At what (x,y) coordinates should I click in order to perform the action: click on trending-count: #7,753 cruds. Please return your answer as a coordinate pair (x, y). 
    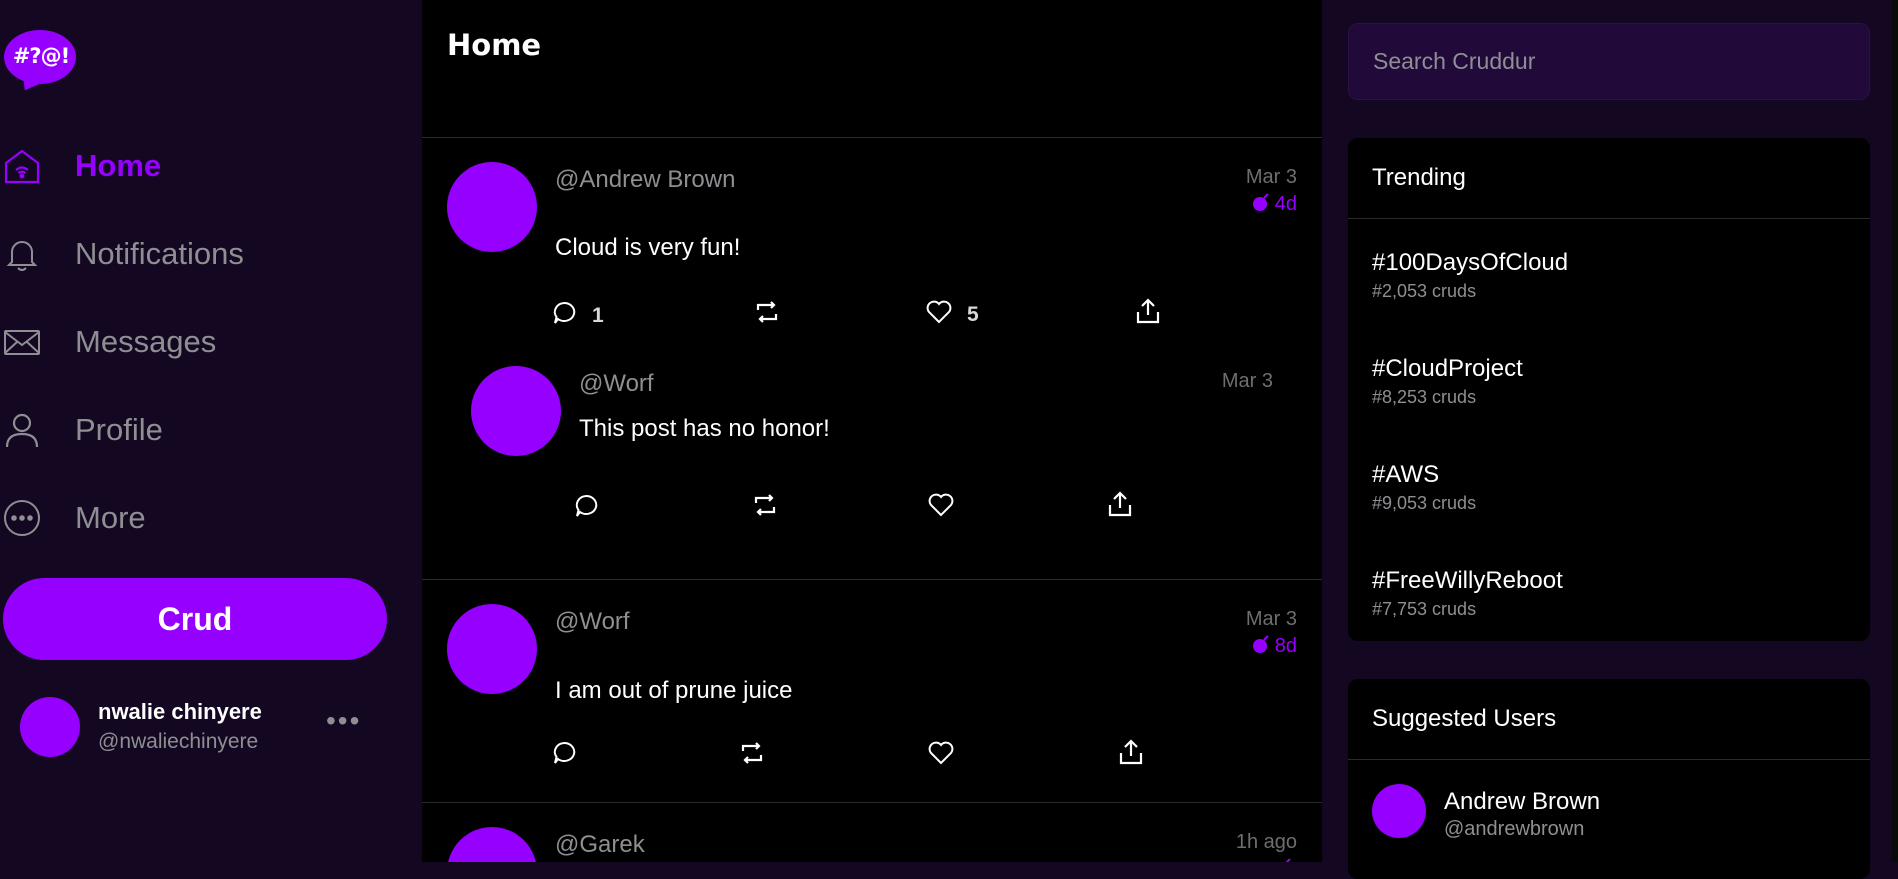
    Looking at the image, I should click on (1424, 609).